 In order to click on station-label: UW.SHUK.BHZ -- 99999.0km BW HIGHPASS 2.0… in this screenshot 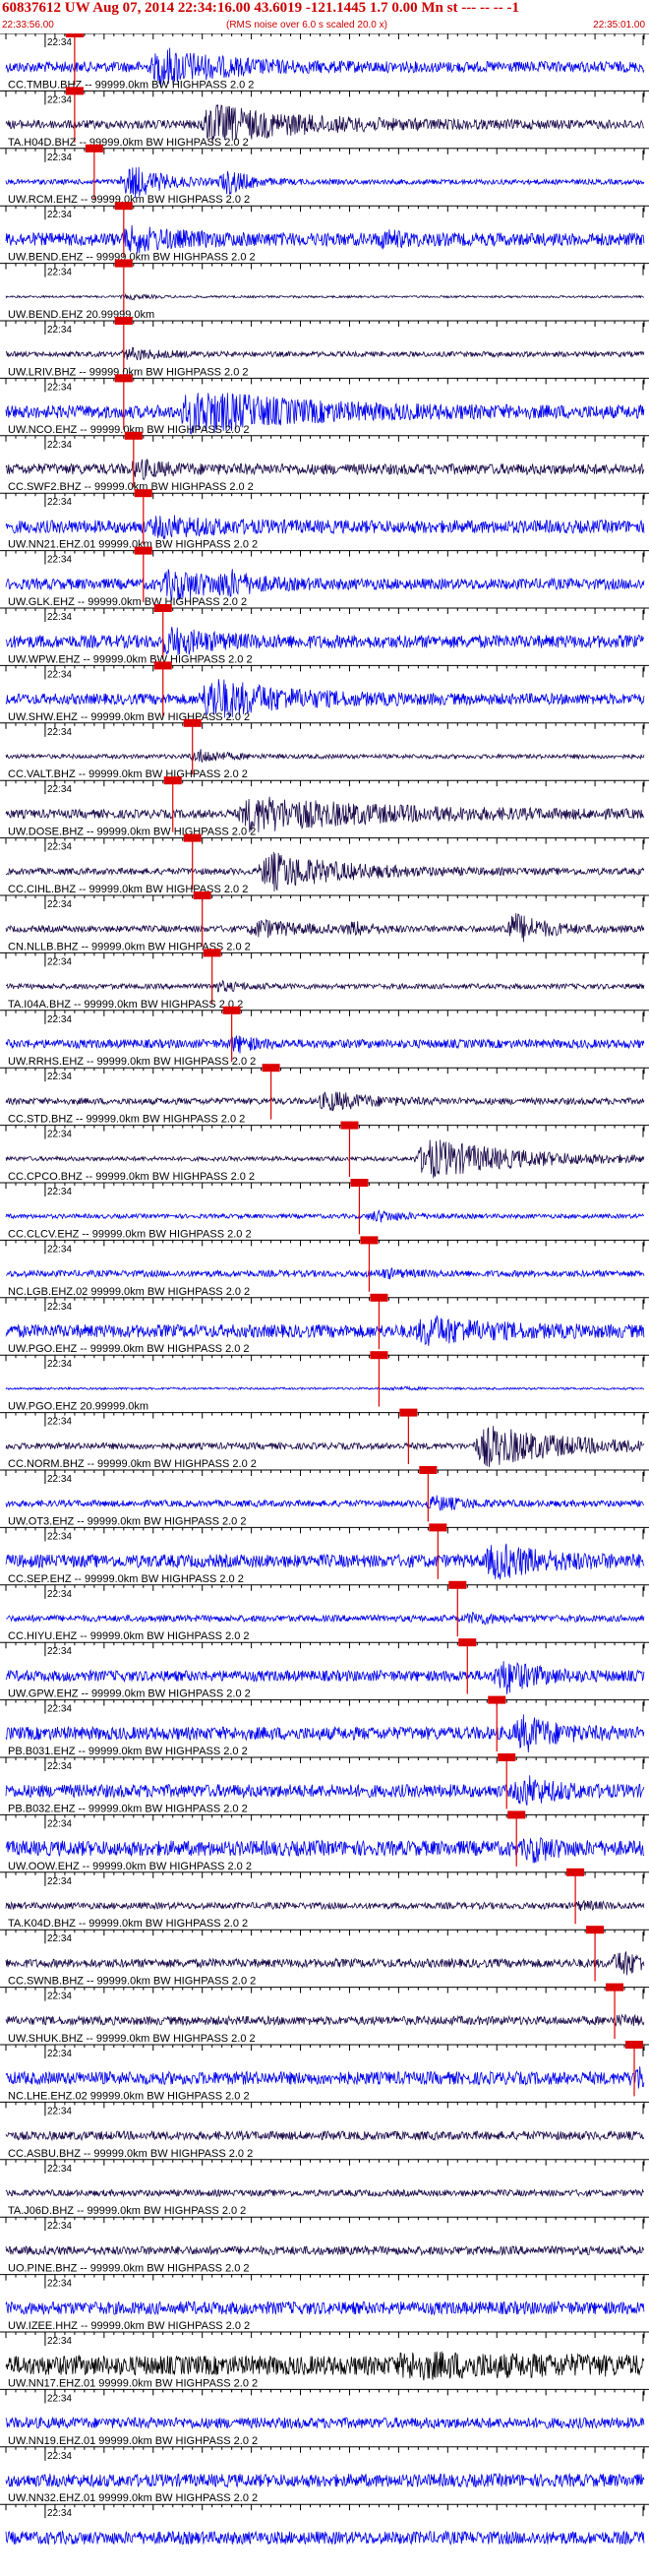, I will do `click(132, 2039)`.